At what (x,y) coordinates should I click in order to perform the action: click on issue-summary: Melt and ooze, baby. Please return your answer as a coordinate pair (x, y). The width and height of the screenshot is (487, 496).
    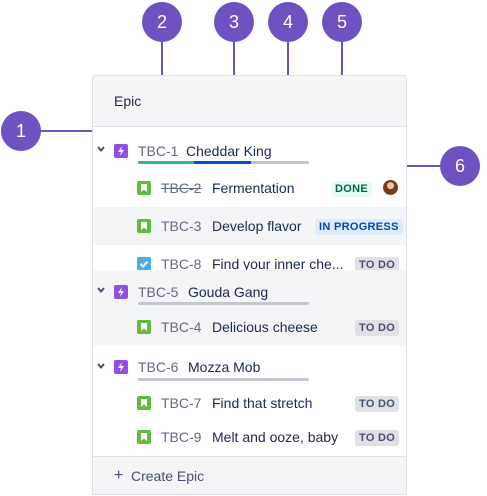
    Looking at the image, I should click on (275, 437).